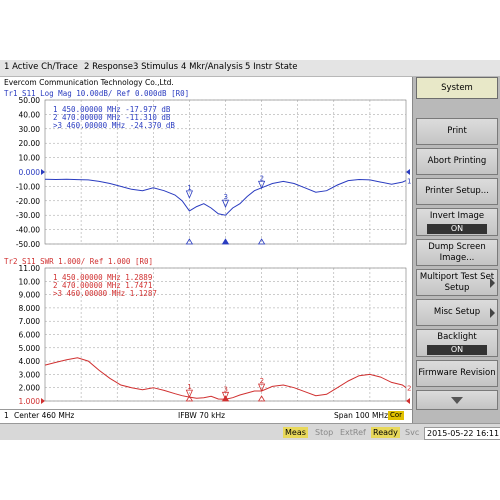 The width and height of the screenshot is (500, 500). What do you see at coordinates (30, 295) in the screenshot?
I see `ytick-label: 9.000` at bounding box center [30, 295].